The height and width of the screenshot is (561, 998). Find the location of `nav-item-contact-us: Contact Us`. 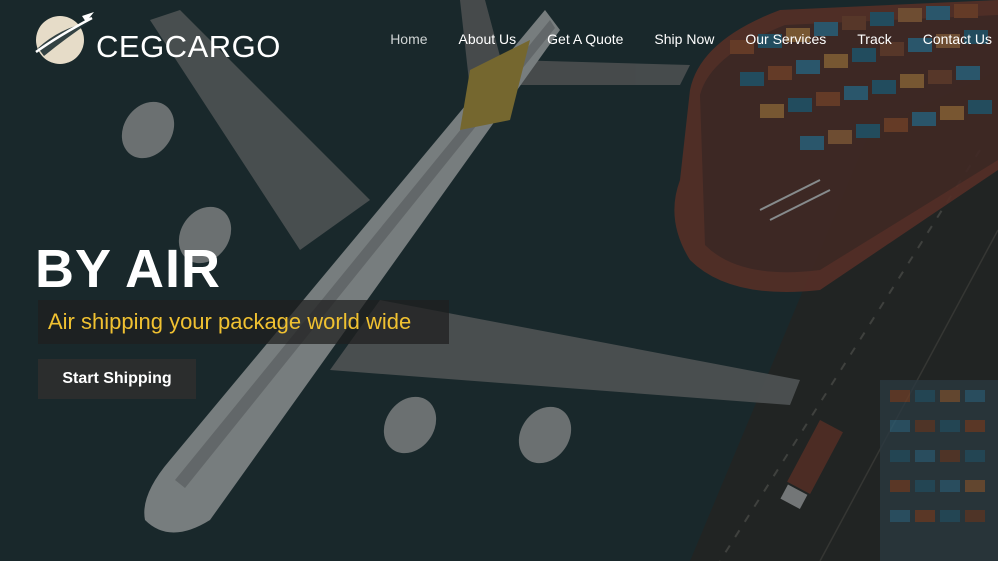

nav-item-contact-us: Contact Us is located at coordinates (942, 39).